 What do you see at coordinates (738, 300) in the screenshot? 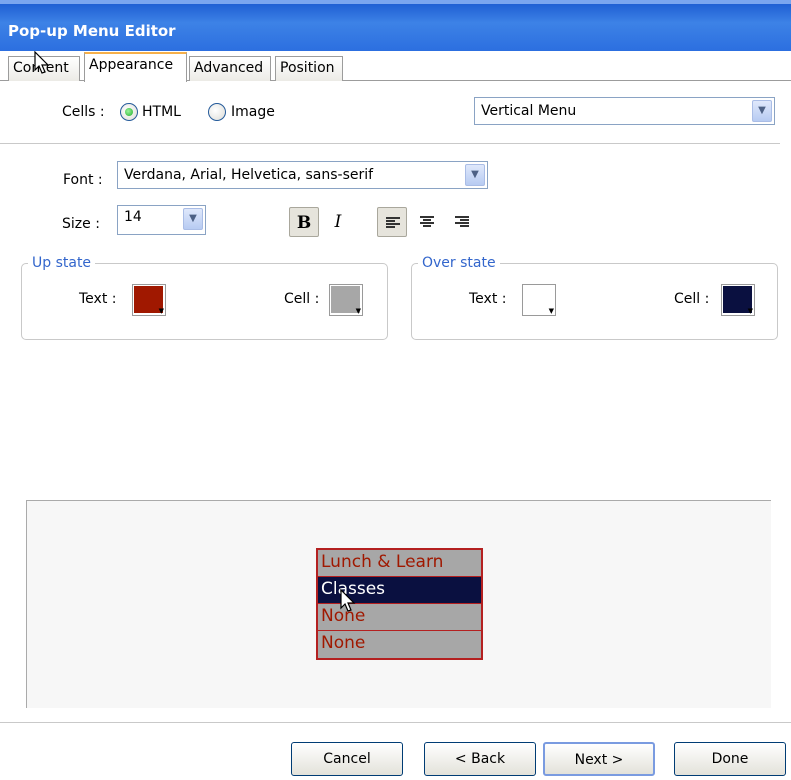
I see `over-cell-color-swatch: ▼` at bounding box center [738, 300].